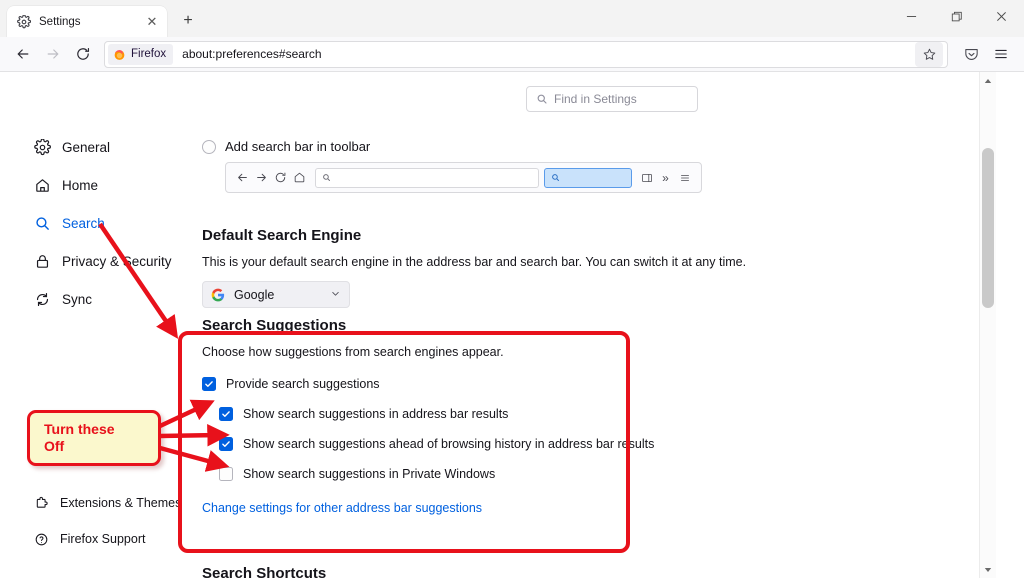  Describe the element at coordinates (988, 569) in the screenshot. I see `scroll-down-icon` at that location.